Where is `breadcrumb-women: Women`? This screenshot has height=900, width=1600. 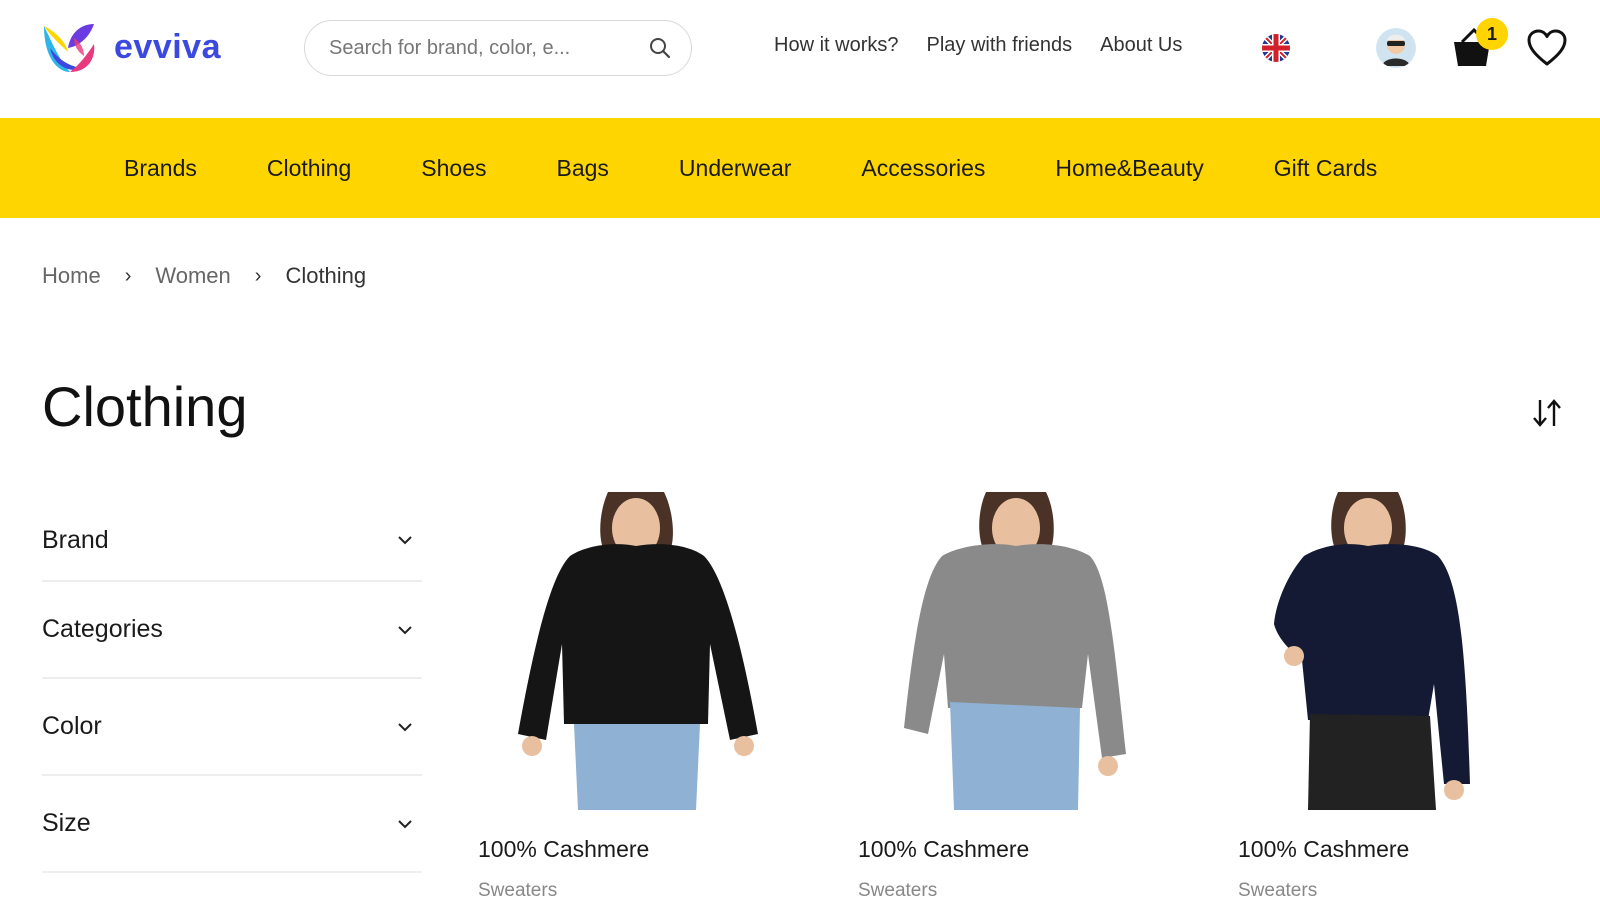 breadcrumb-women: Women is located at coordinates (192, 276).